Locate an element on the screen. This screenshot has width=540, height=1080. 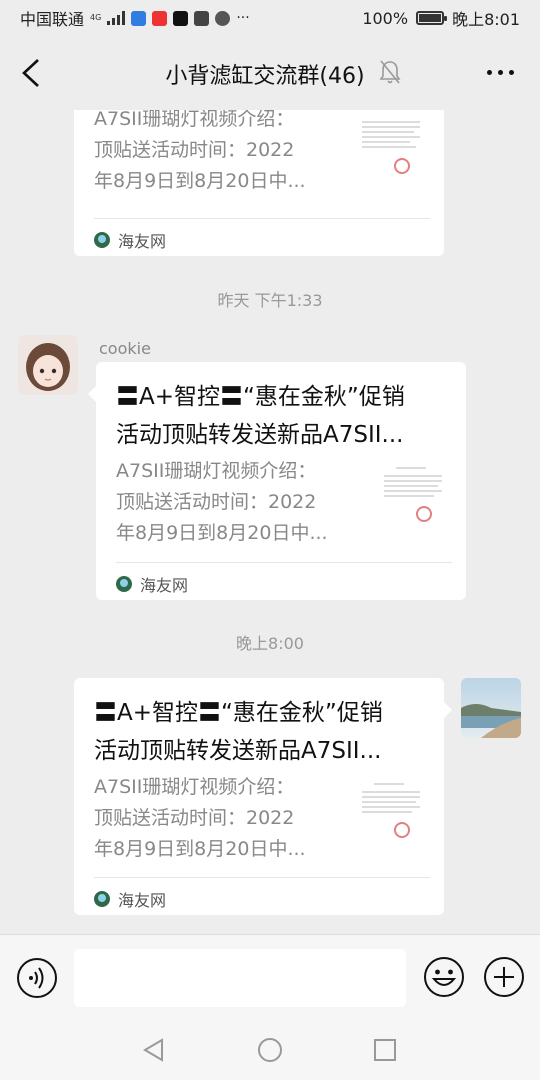
toutiao-icon is located at coordinates (160, 18).